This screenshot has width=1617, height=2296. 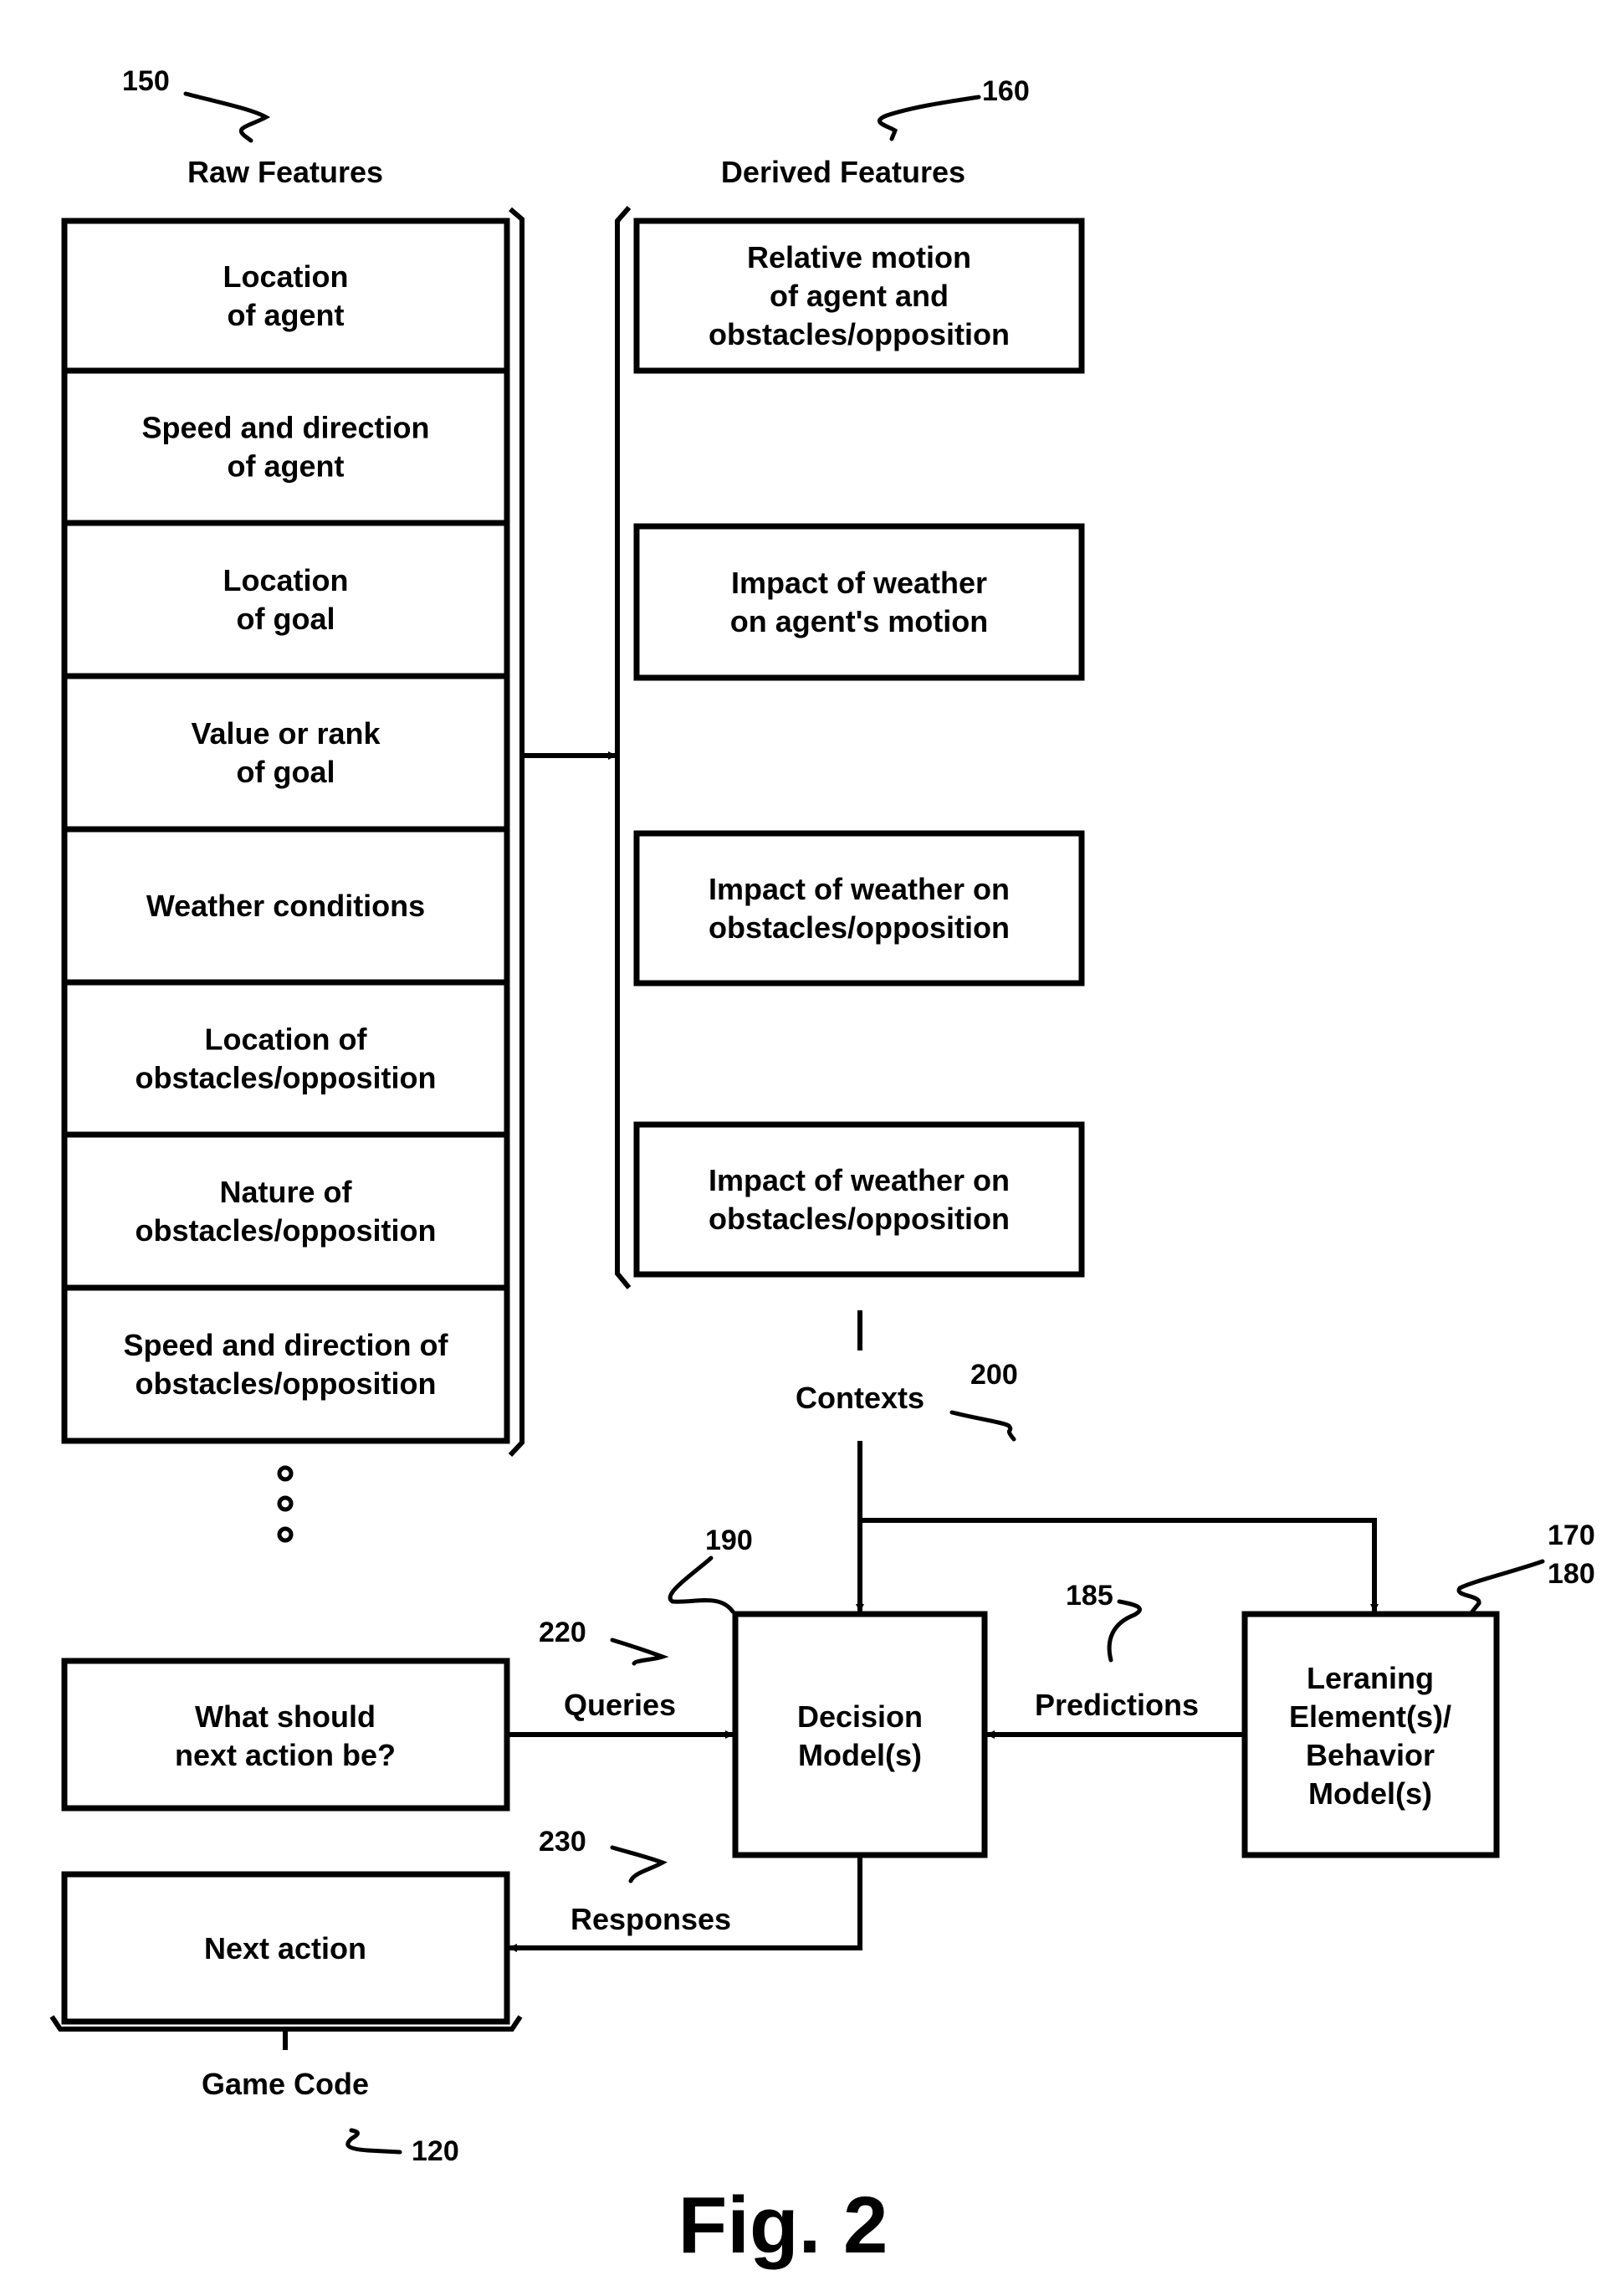 I want to click on learning-line-3: Behavior, so click(x=1371, y=1755).